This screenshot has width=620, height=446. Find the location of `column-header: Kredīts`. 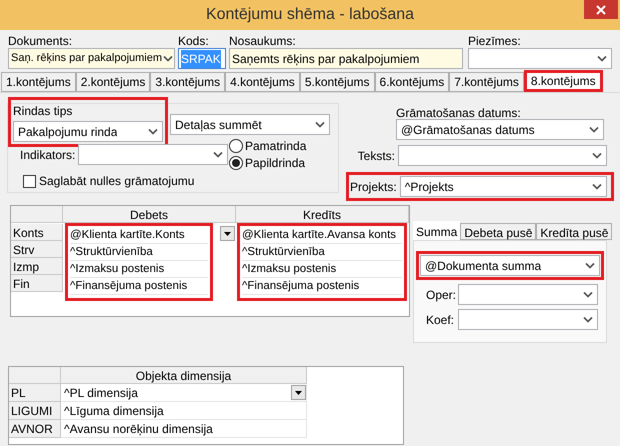

column-header: Kredīts is located at coordinates (322, 214).